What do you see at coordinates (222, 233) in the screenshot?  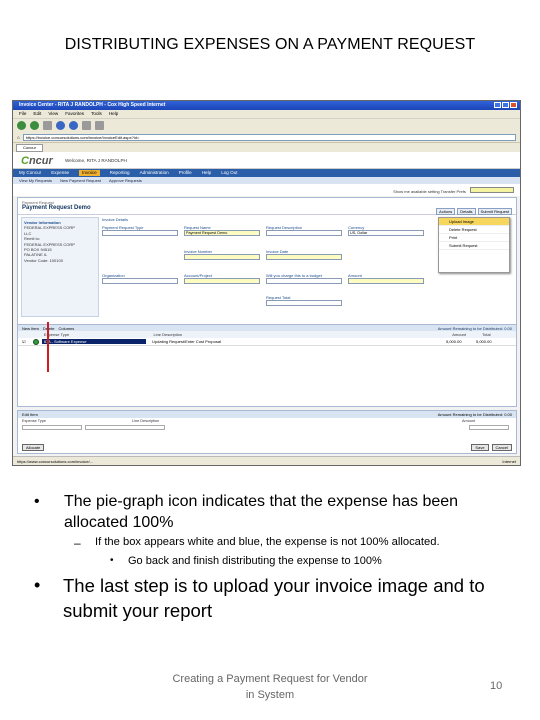 I see `req-name-input: Payment Request Demo` at bounding box center [222, 233].